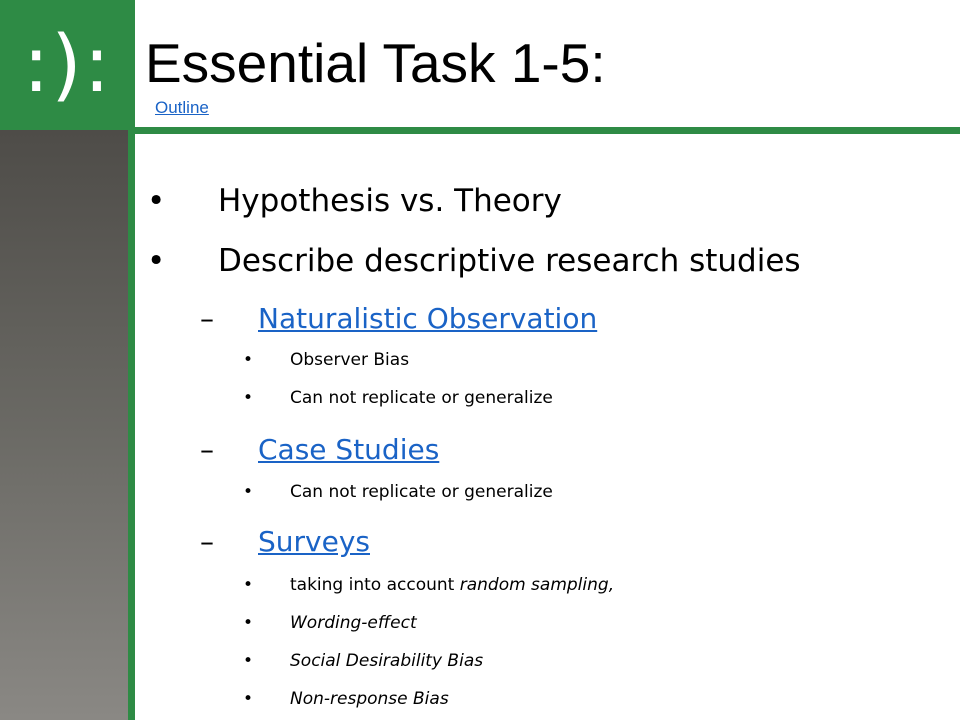 The height and width of the screenshot is (720, 960). Describe the element at coordinates (353, 623) in the screenshot. I see `bullet-text: Wording-effect` at that location.